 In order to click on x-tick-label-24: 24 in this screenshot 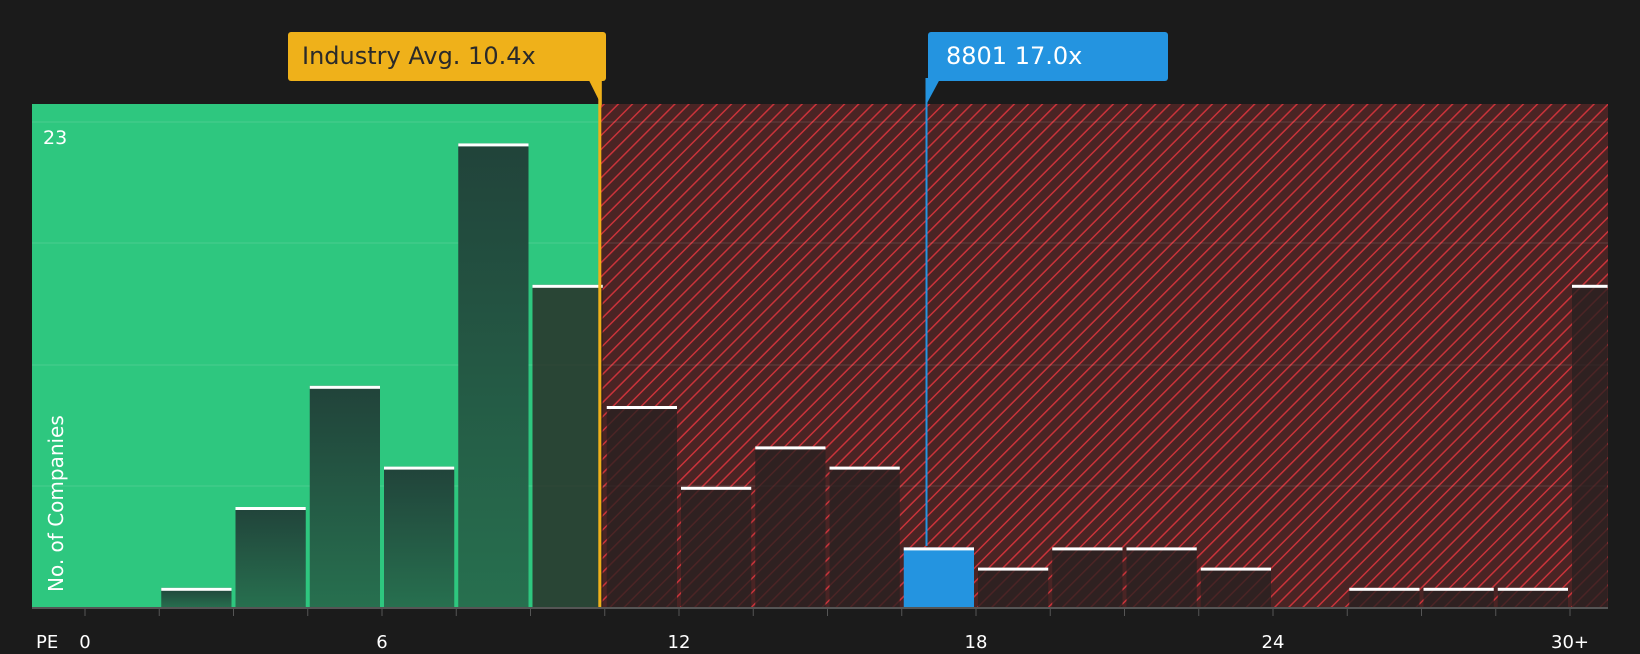, I will do `click(1273, 641)`.